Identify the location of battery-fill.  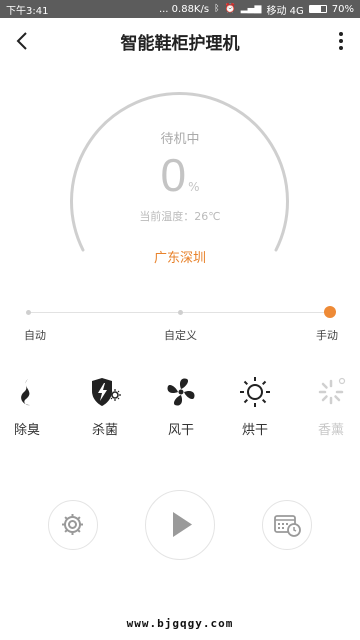
(315, 9).